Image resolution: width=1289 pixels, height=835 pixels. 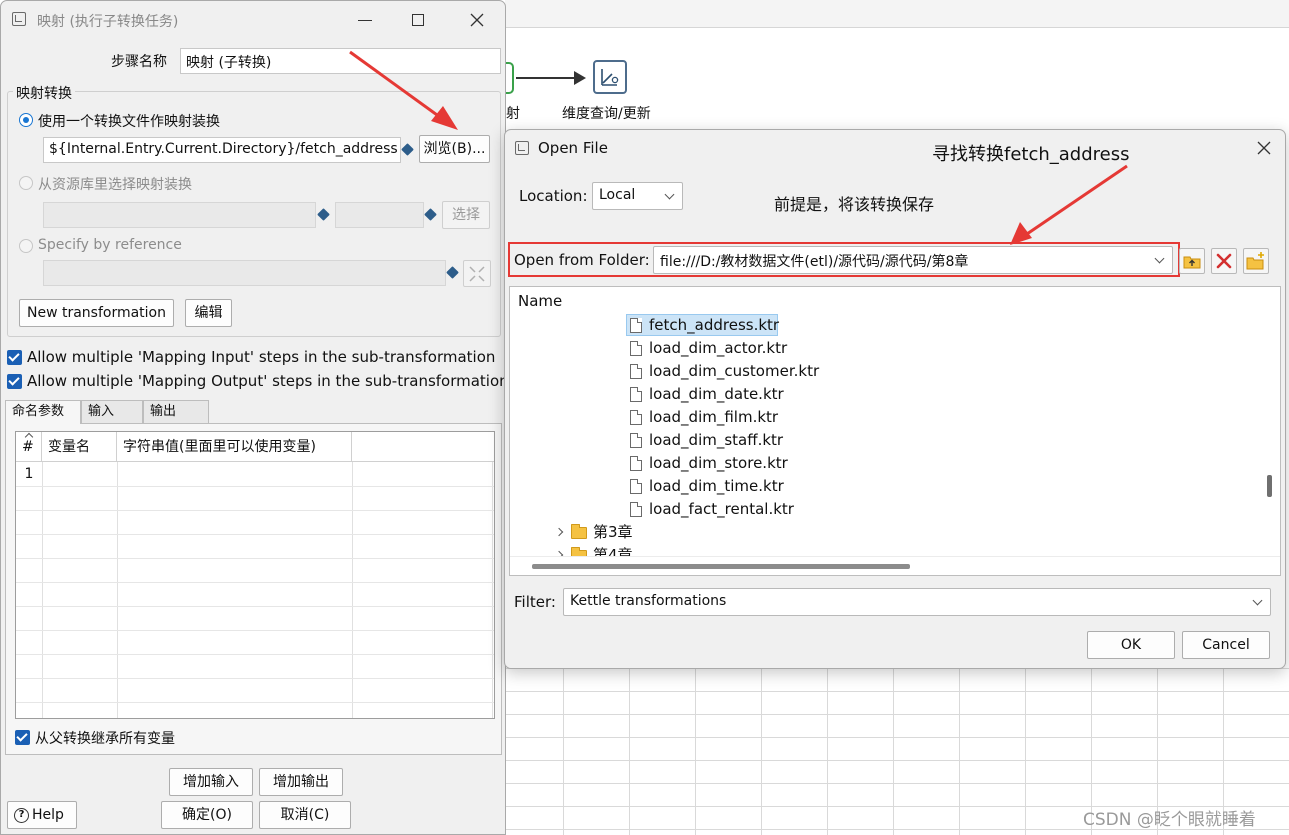 I want to click on tab-named-parameters: 命名参数, so click(x=43, y=412).